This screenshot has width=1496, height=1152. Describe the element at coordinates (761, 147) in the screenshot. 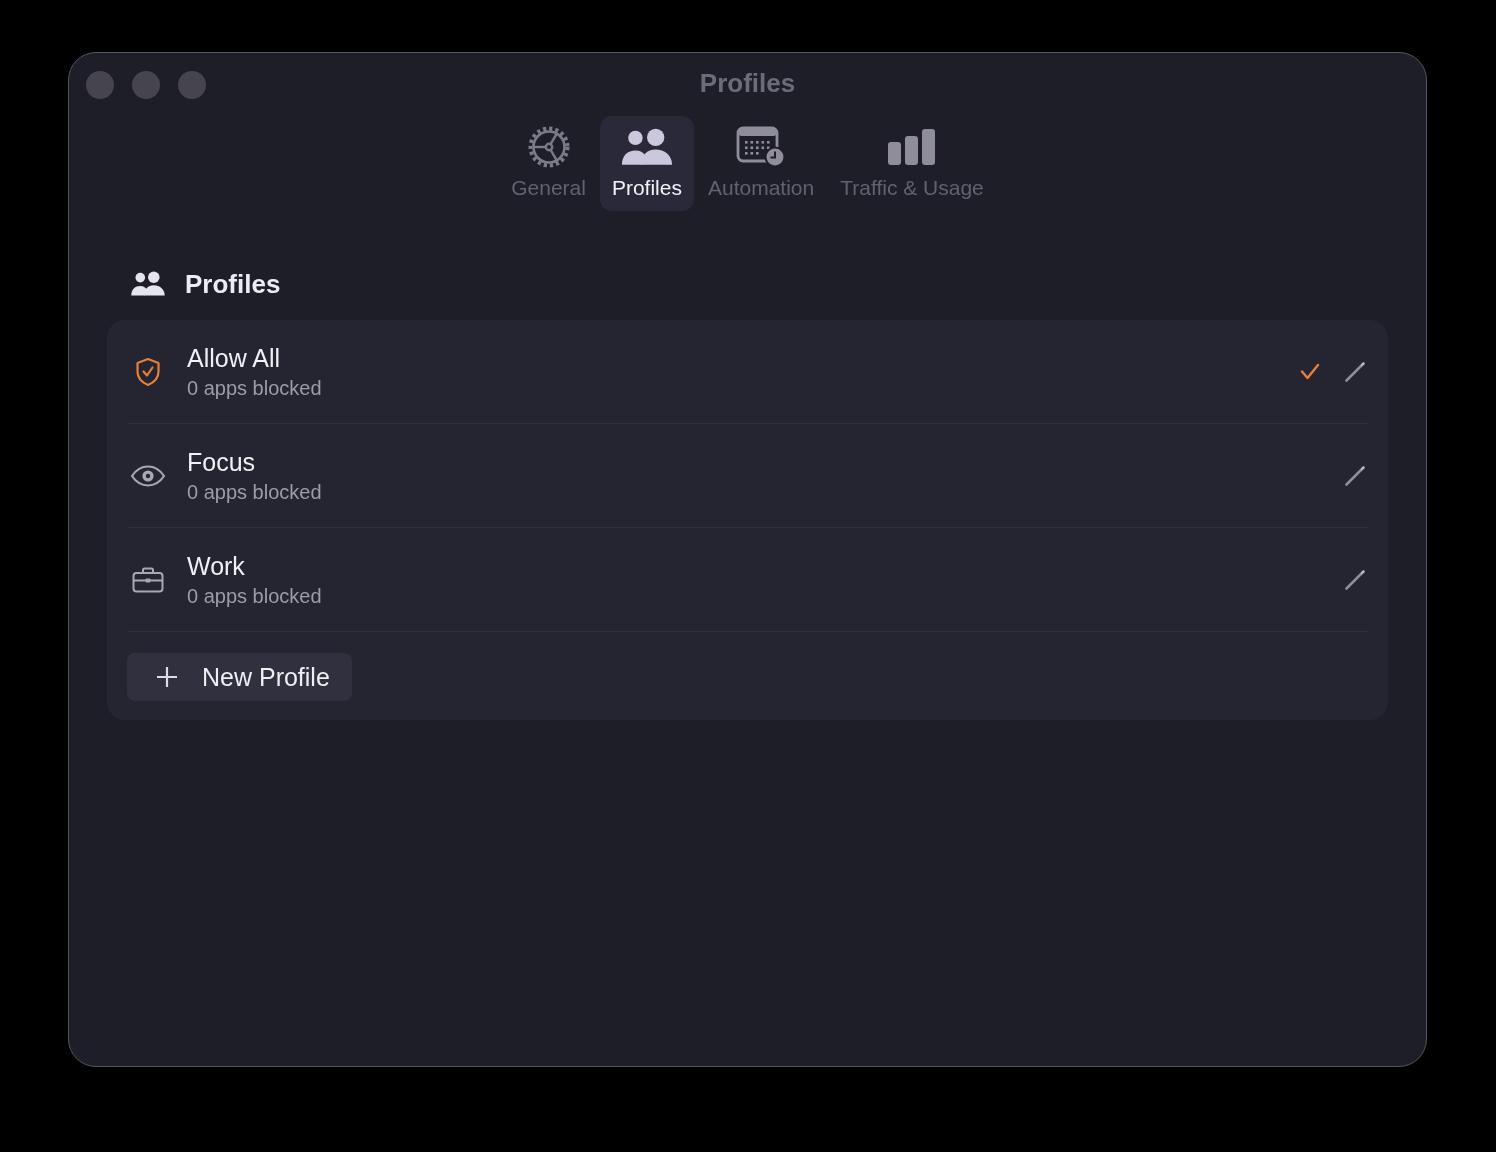

I see `calendar-clock-icon` at that location.